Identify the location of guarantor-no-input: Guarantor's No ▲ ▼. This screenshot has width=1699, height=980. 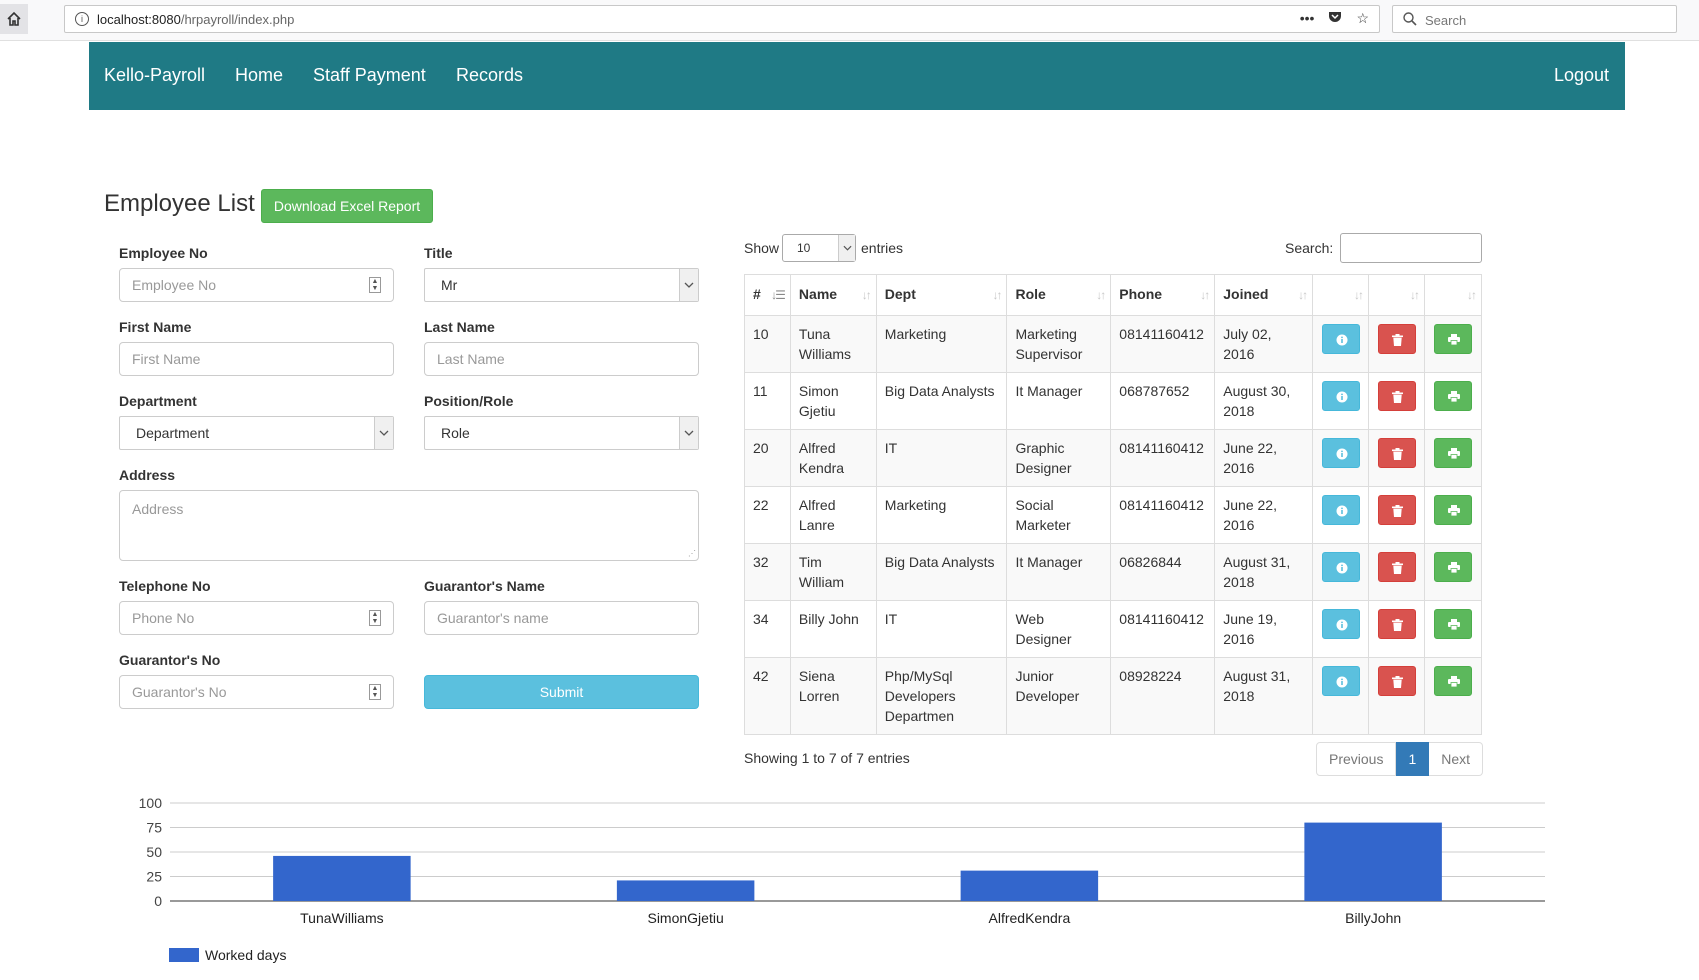
(256, 692).